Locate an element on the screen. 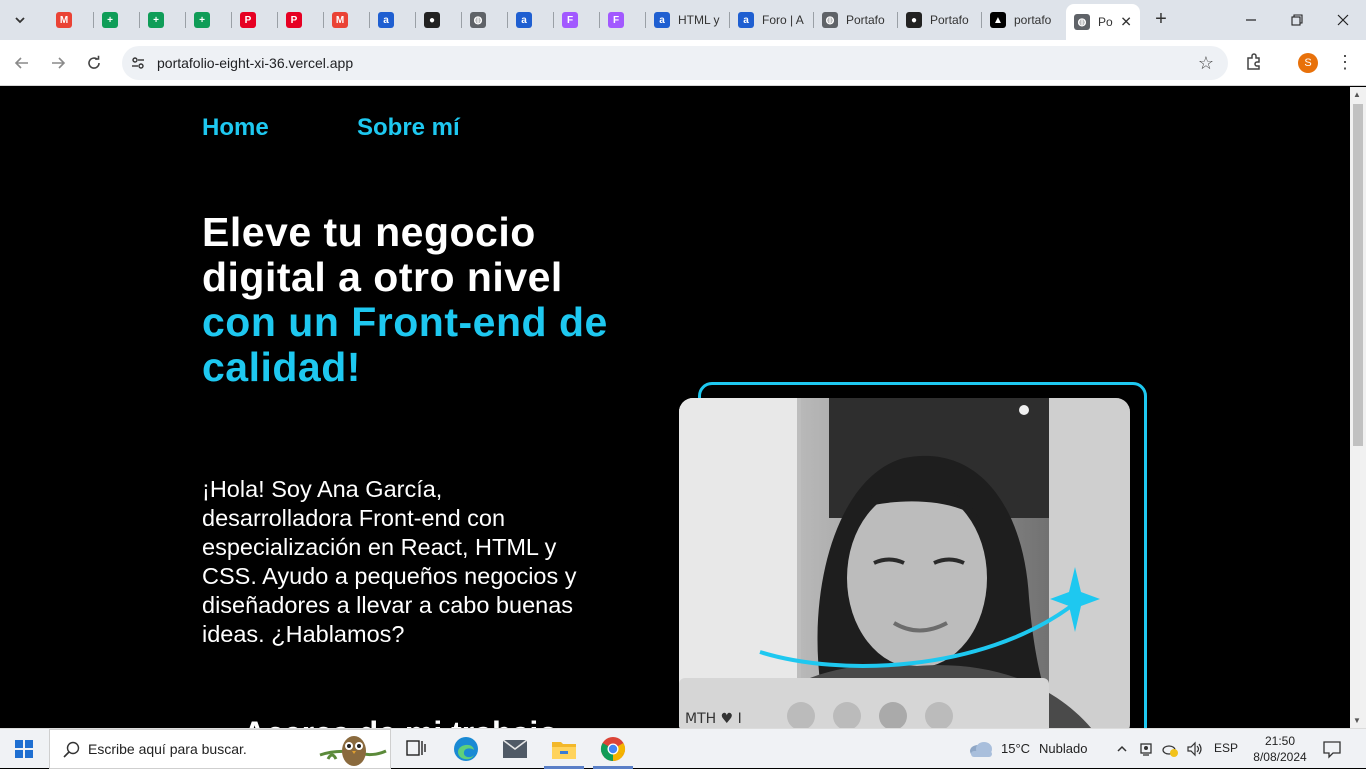 This screenshot has width=1366, height=769. page-scrollbar: ▲ ▼ is located at coordinates (1358, 407).